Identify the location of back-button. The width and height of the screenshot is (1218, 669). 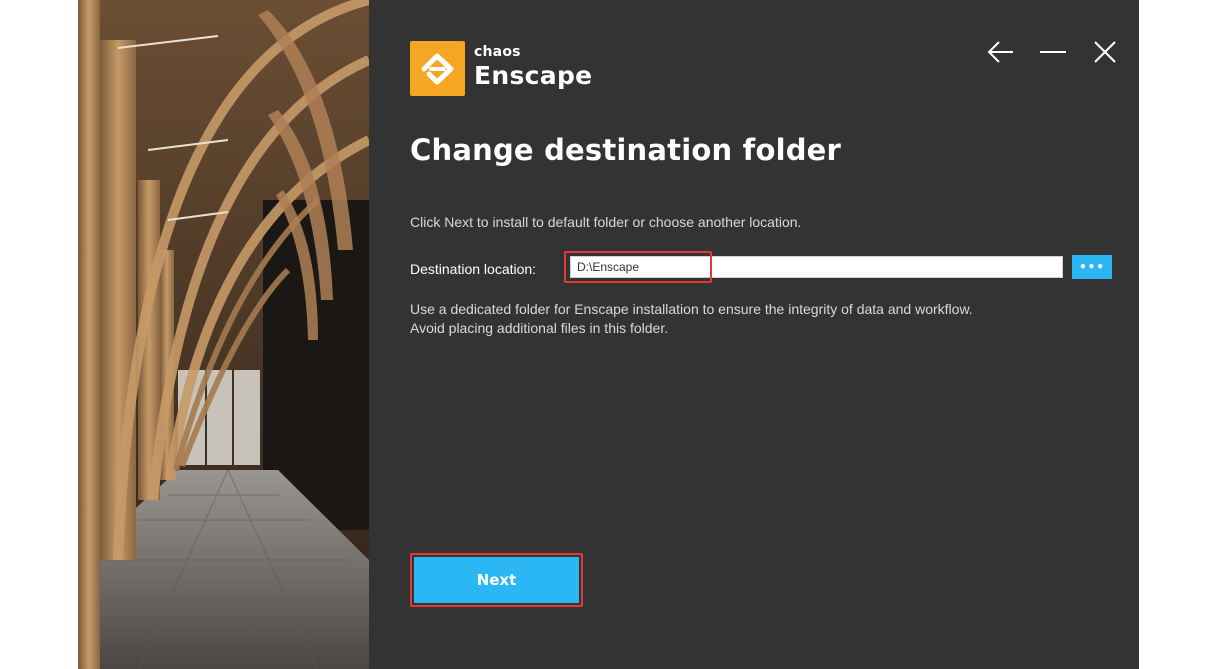
(1001, 52).